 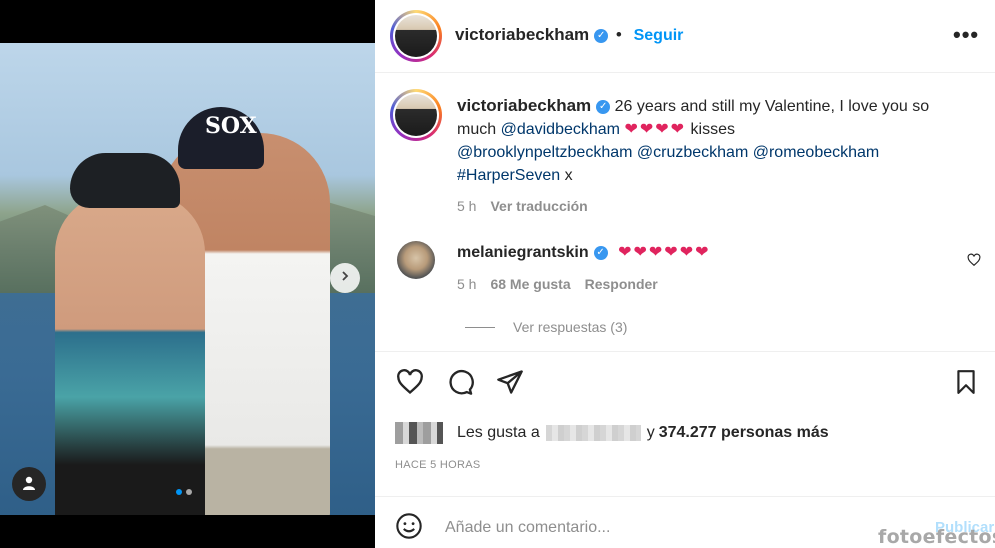 I want to click on watermark: fotoefectos, so click(x=936, y=537).